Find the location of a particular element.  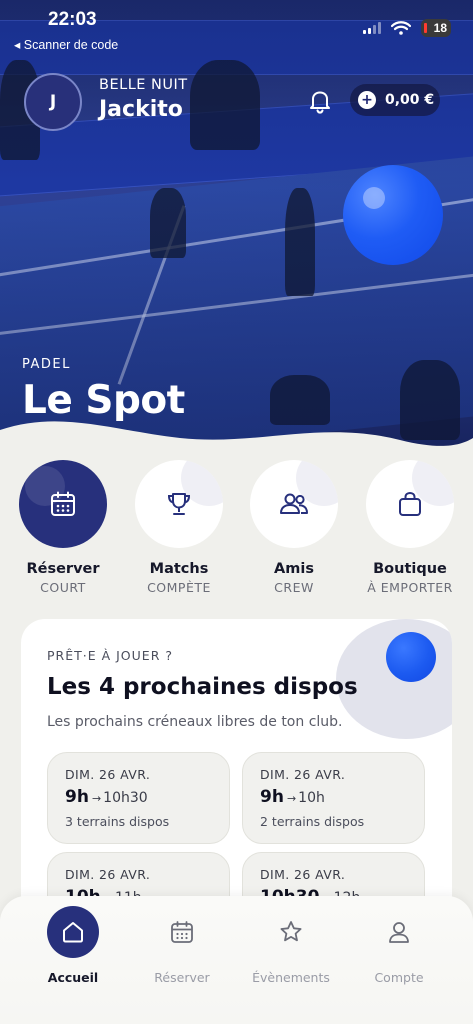

action-amis: Amis CREW is located at coordinates (294, 527).